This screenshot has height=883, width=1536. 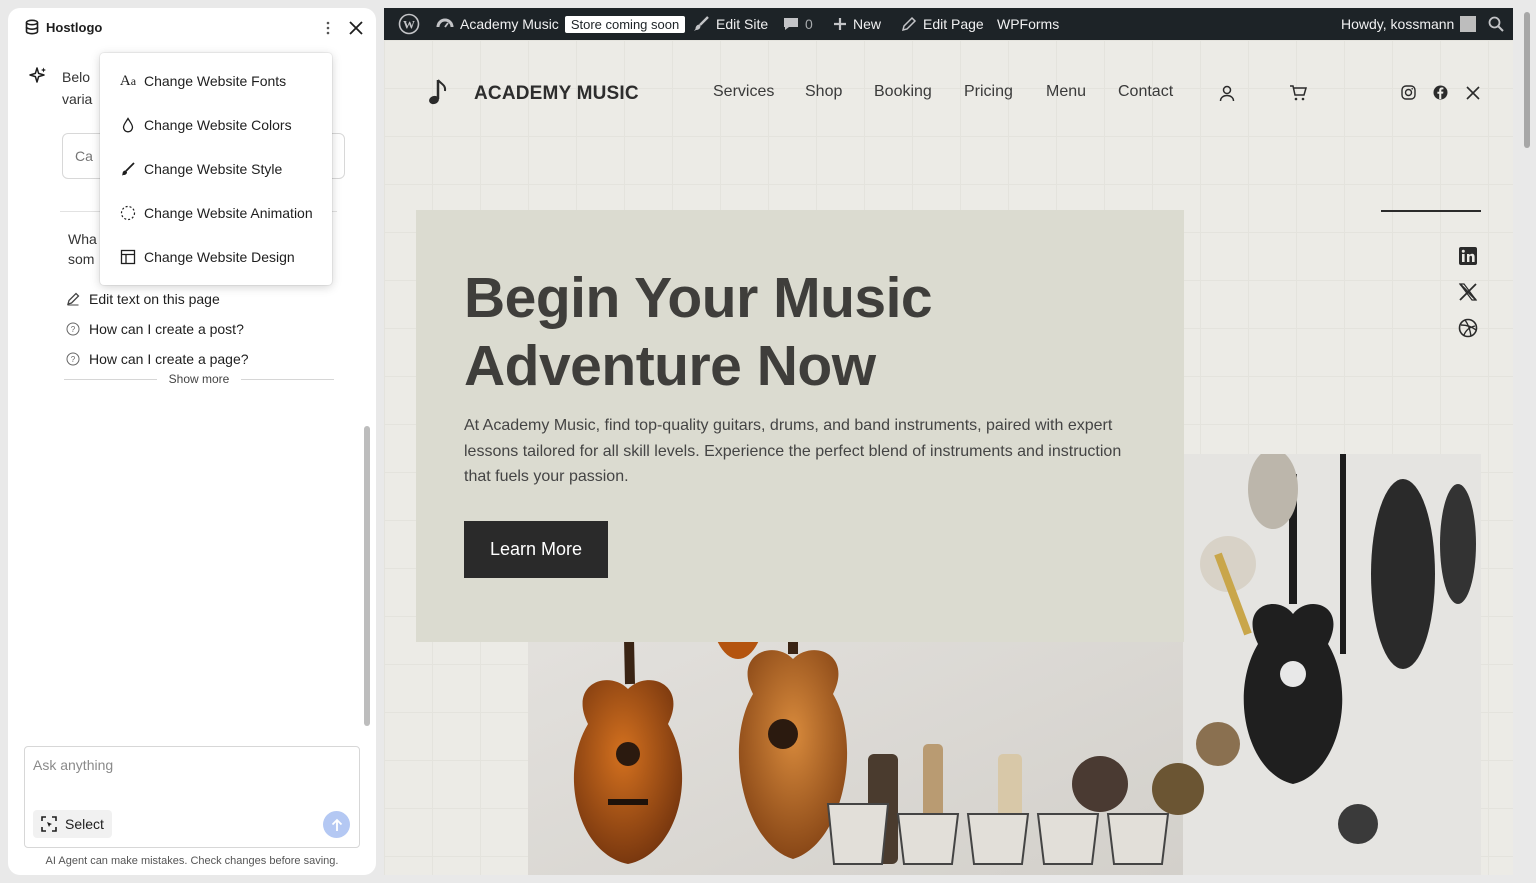 What do you see at coordinates (154, 299) in the screenshot?
I see `suggestion-label: Edit text on this page` at bounding box center [154, 299].